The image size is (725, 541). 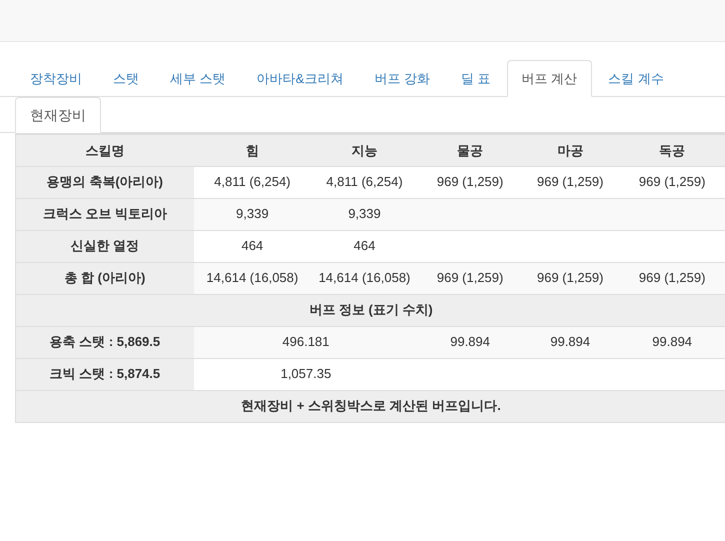 What do you see at coordinates (370, 406) in the screenshot?
I see `section-header-cell: 현재장비 + 스위칭박스로 계산된 버프입니다.` at bounding box center [370, 406].